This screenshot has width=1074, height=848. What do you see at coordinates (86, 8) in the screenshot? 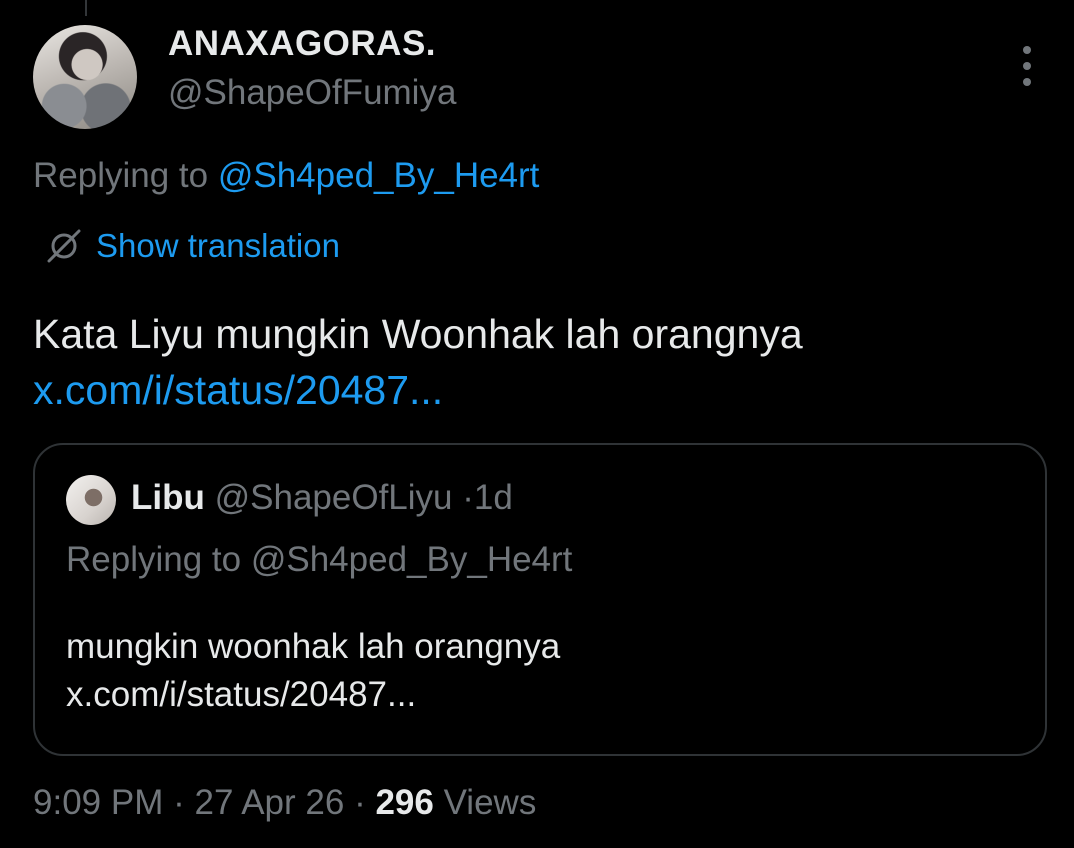
I see `thread-connector-line` at bounding box center [86, 8].